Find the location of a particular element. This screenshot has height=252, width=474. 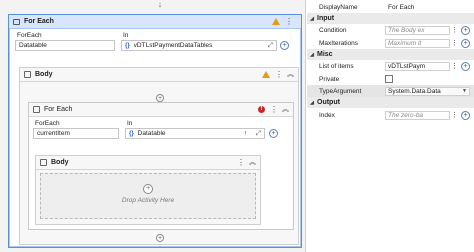

list-of-items-field: vDTLstPaym is located at coordinates (417, 66).